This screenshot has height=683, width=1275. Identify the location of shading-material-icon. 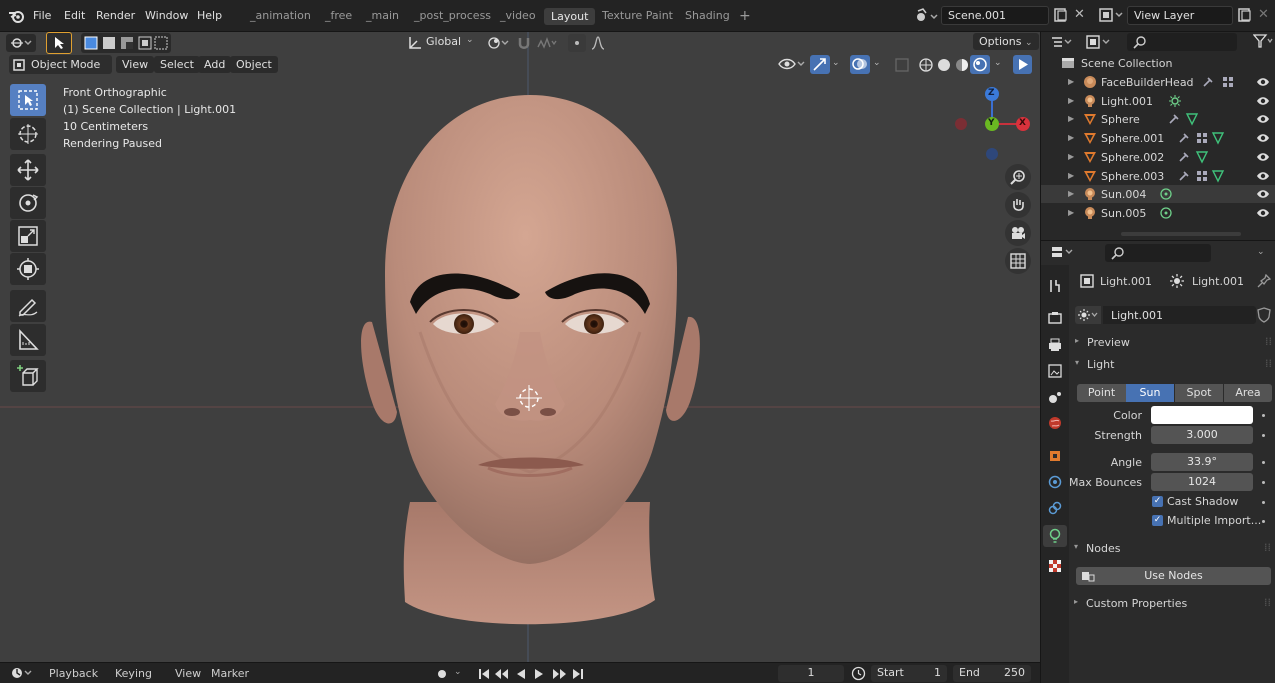
(962, 65).